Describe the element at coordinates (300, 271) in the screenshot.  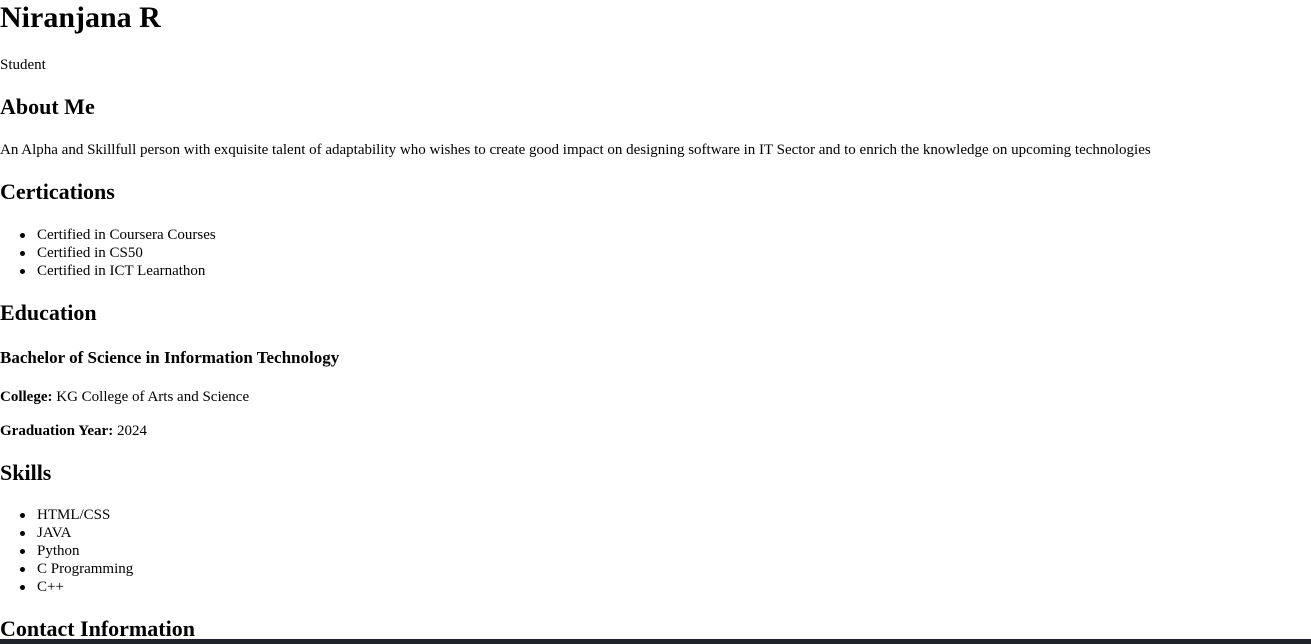
I see `certification-item: Certified in ICT Learnathon` at that location.